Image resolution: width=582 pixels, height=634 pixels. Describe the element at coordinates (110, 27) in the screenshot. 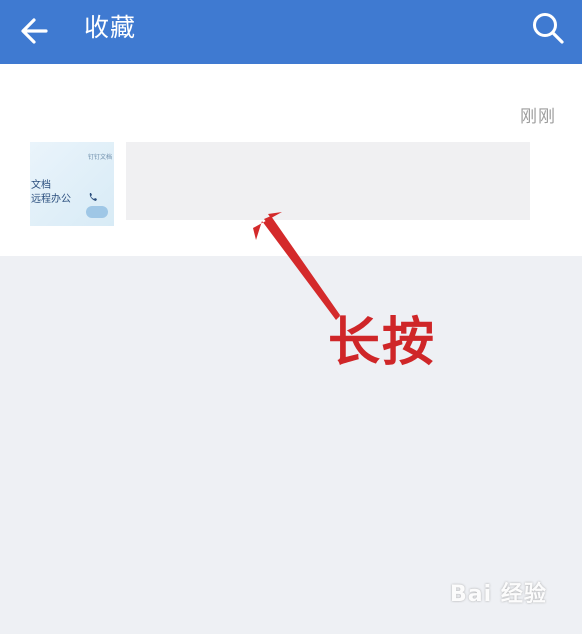

I see `page-title: 收藏` at that location.